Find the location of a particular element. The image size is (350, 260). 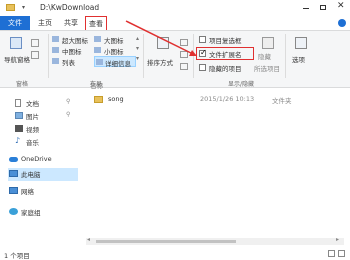

sort-label: 排序方式 is located at coordinates (160, 63).